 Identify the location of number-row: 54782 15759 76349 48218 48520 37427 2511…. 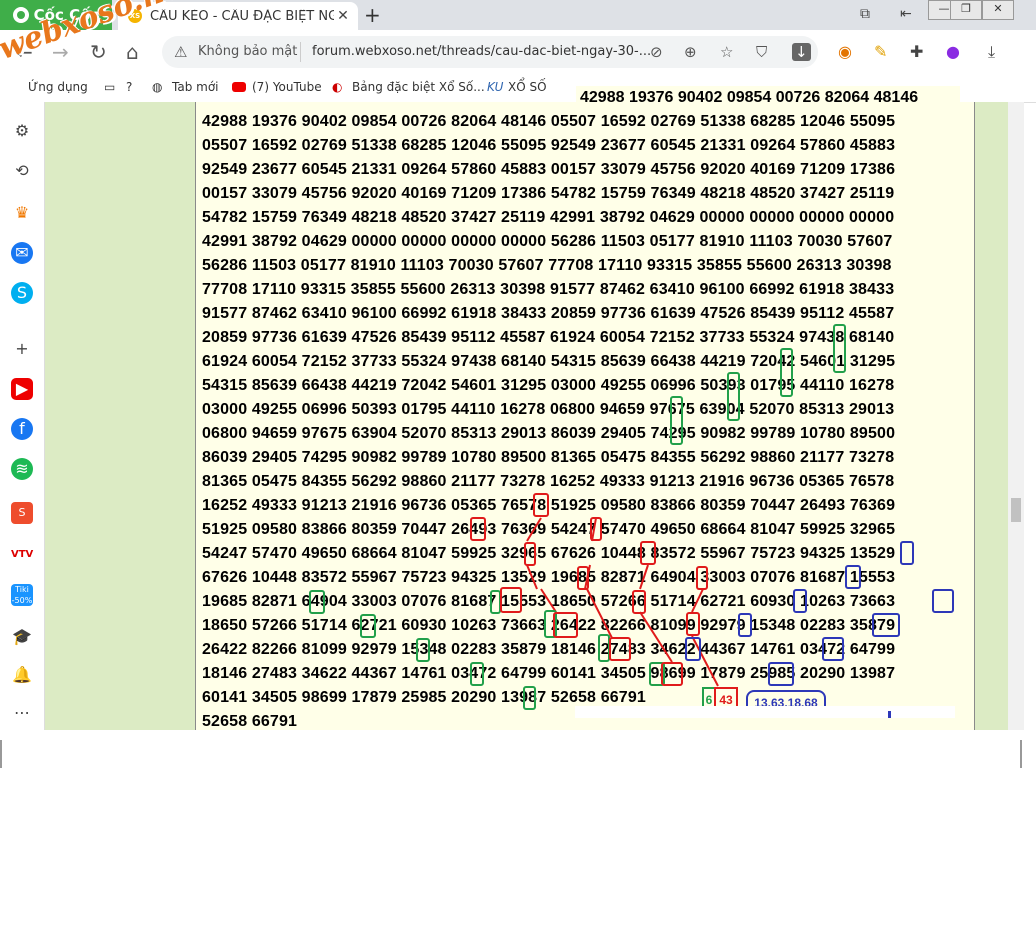
(548, 217).